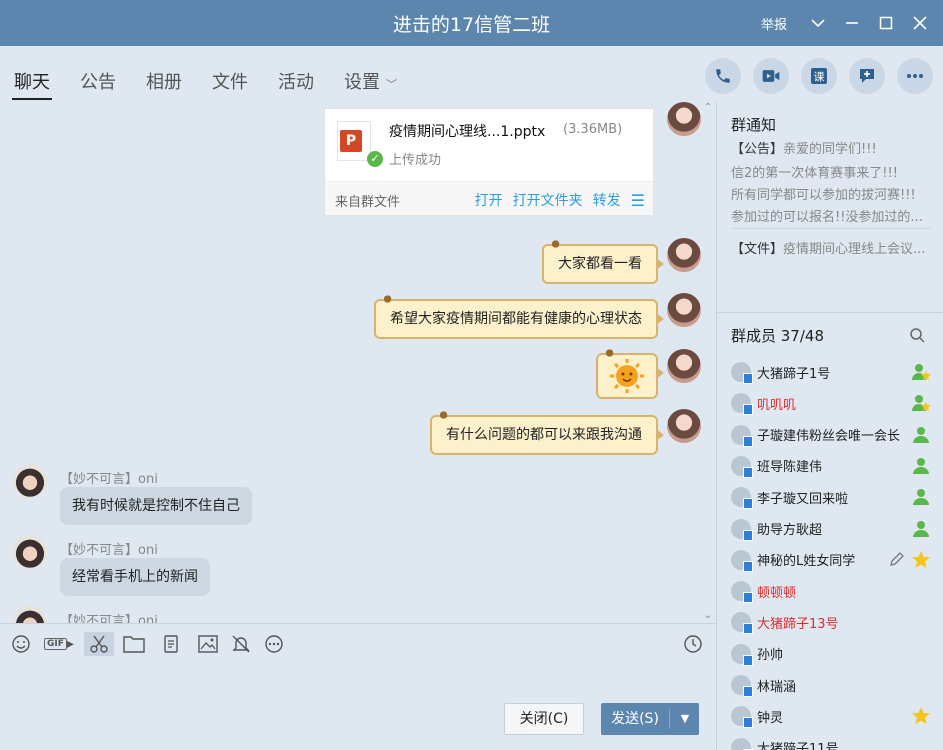  Describe the element at coordinates (803, 499) in the screenshot. I see `member-name: 李子璇又回来啦` at that location.